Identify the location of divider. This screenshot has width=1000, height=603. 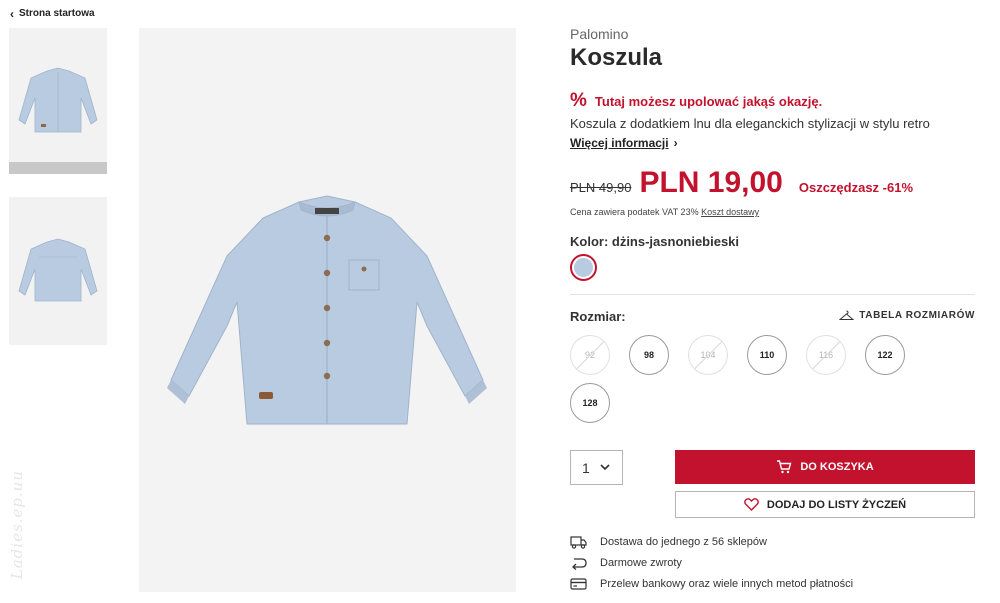
(772, 294).